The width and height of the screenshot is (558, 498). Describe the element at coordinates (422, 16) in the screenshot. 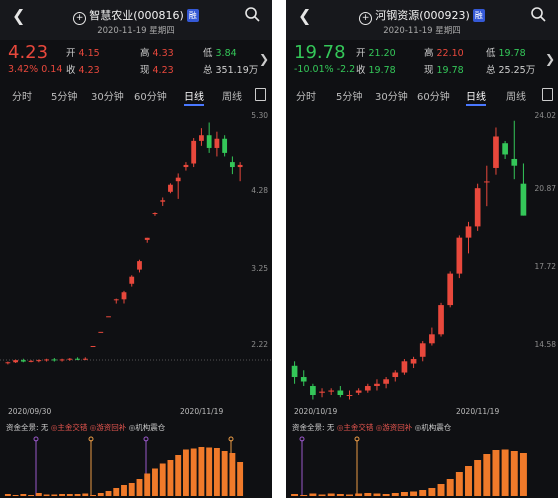

I see `stock-title: + 河钢资源(000923) 融` at that location.